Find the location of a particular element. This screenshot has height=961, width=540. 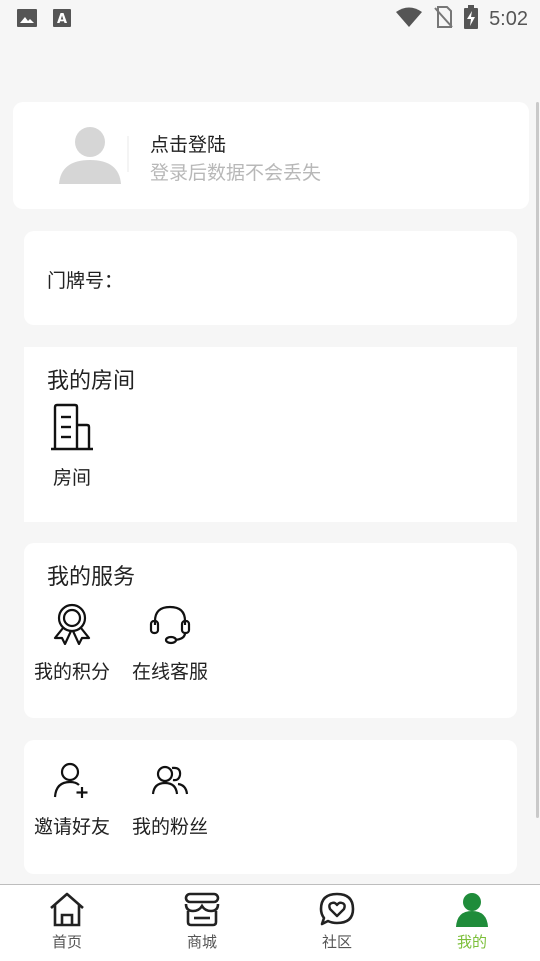

building-icon is located at coordinates (72, 429).